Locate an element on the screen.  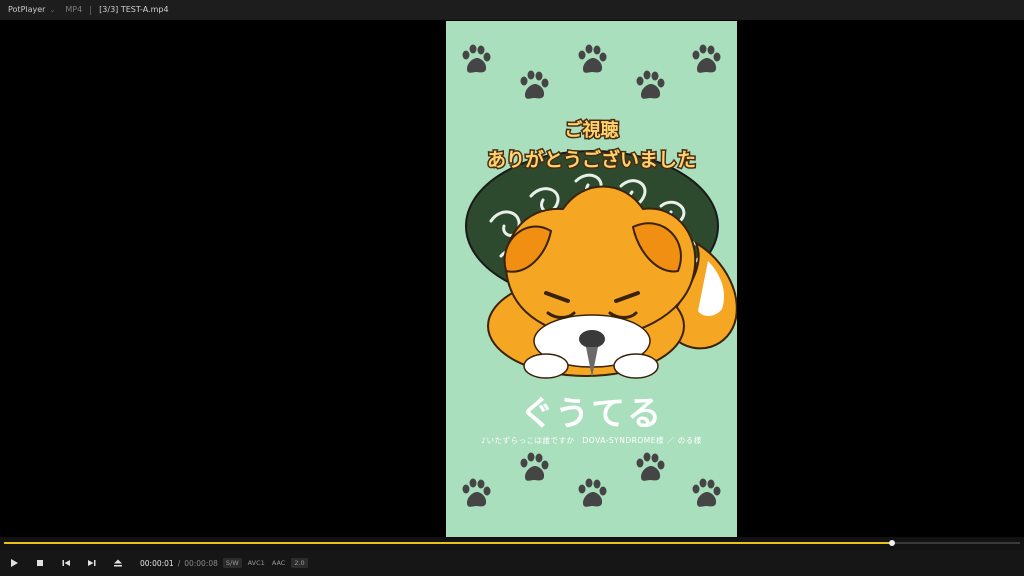
seek-bar is located at coordinates (512, 543).